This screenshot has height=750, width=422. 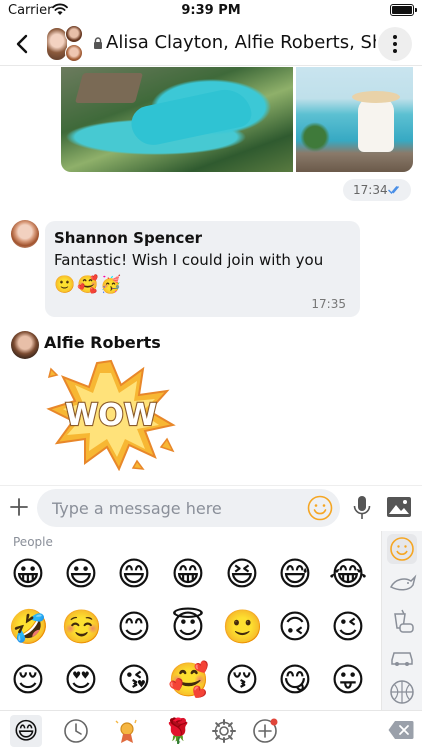 What do you see at coordinates (134, 574) in the screenshot?
I see `emoji-smile: 😄` at bounding box center [134, 574].